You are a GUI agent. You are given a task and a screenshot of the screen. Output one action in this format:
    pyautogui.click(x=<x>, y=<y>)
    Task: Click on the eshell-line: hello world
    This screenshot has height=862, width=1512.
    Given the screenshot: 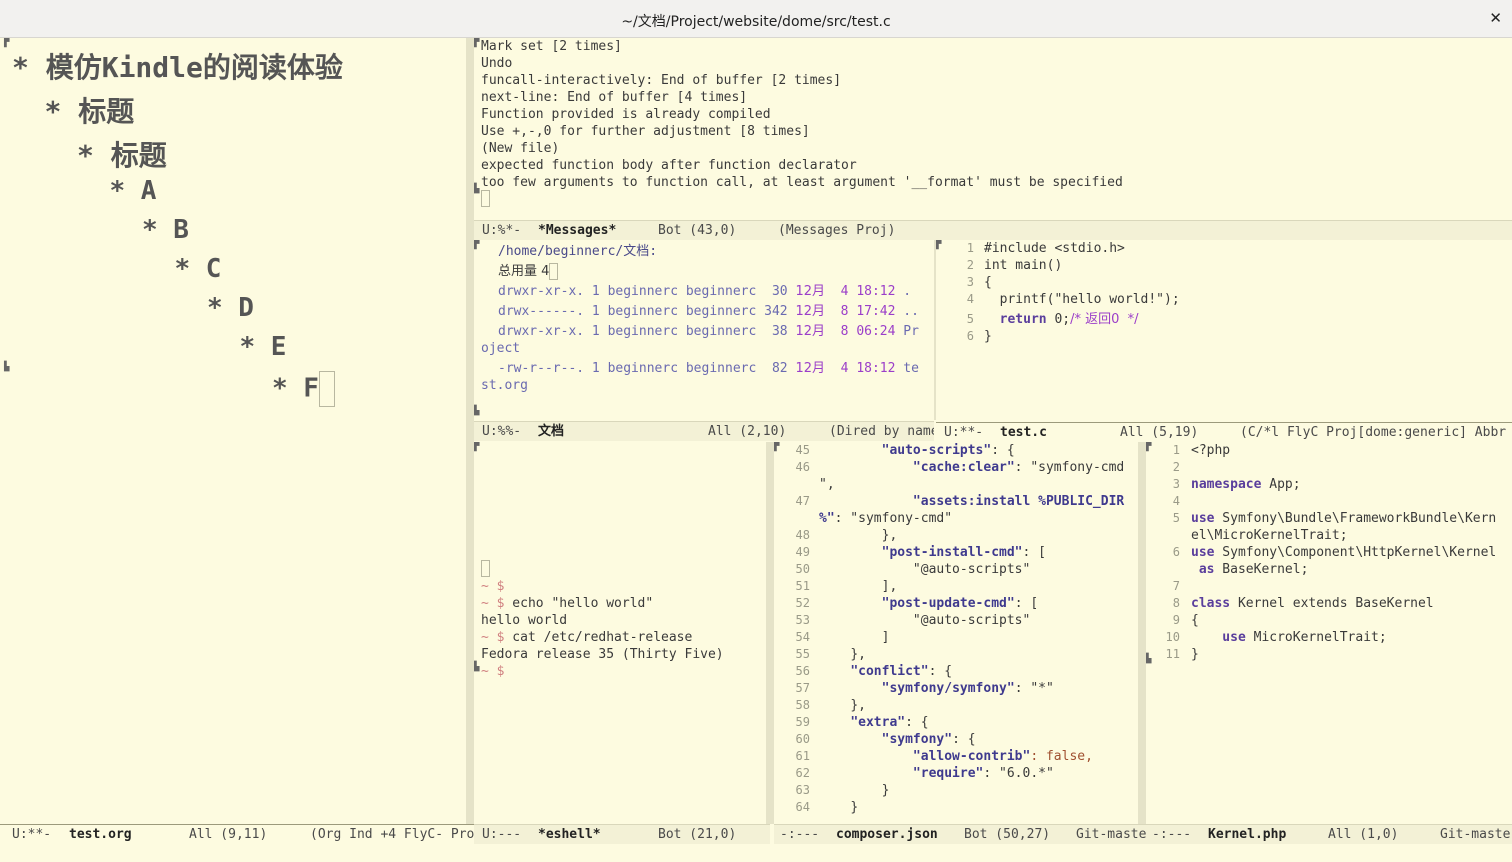 What is the action you would take?
    pyautogui.click(x=524, y=620)
    